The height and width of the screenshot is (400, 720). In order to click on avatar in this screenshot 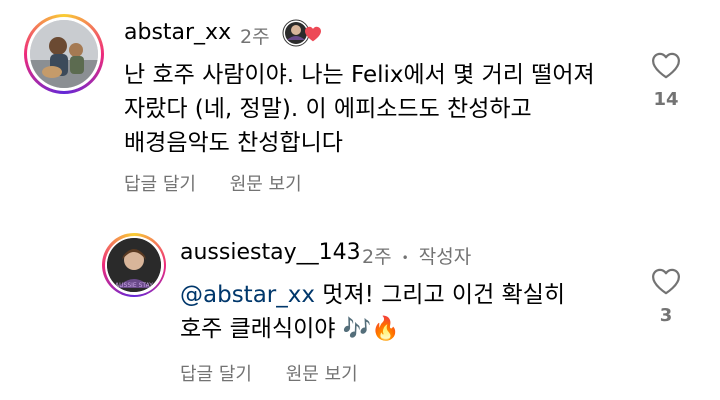, I will do `click(64, 54)`.